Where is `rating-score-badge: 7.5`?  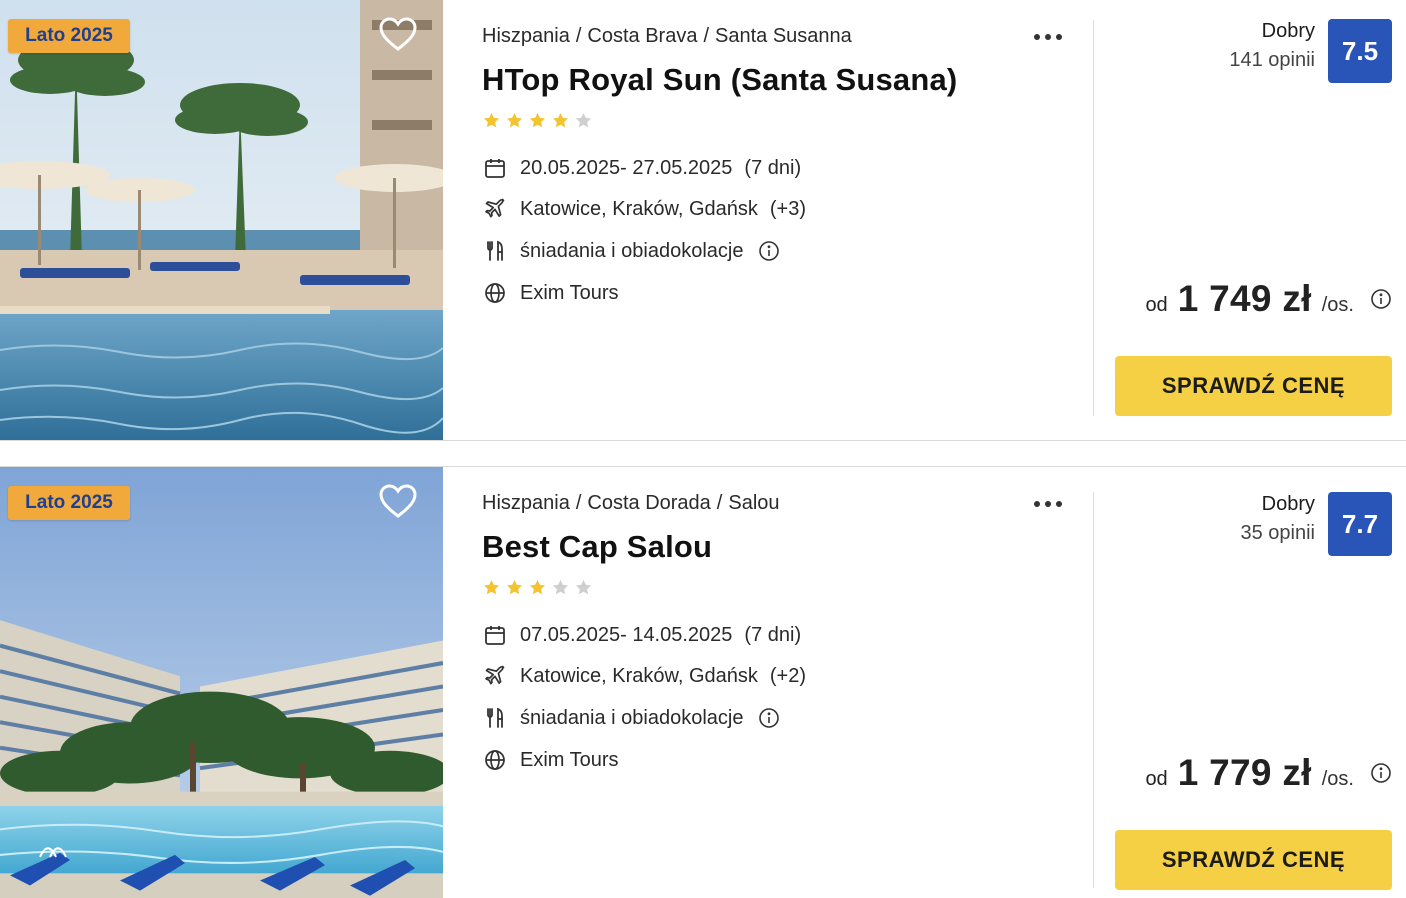 rating-score-badge: 7.5 is located at coordinates (1360, 51).